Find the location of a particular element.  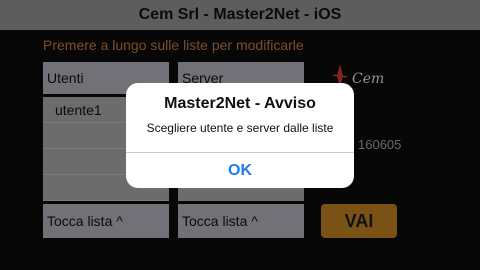

alert-title: Master2Net - Avviso is located at coordinates (240, 103).